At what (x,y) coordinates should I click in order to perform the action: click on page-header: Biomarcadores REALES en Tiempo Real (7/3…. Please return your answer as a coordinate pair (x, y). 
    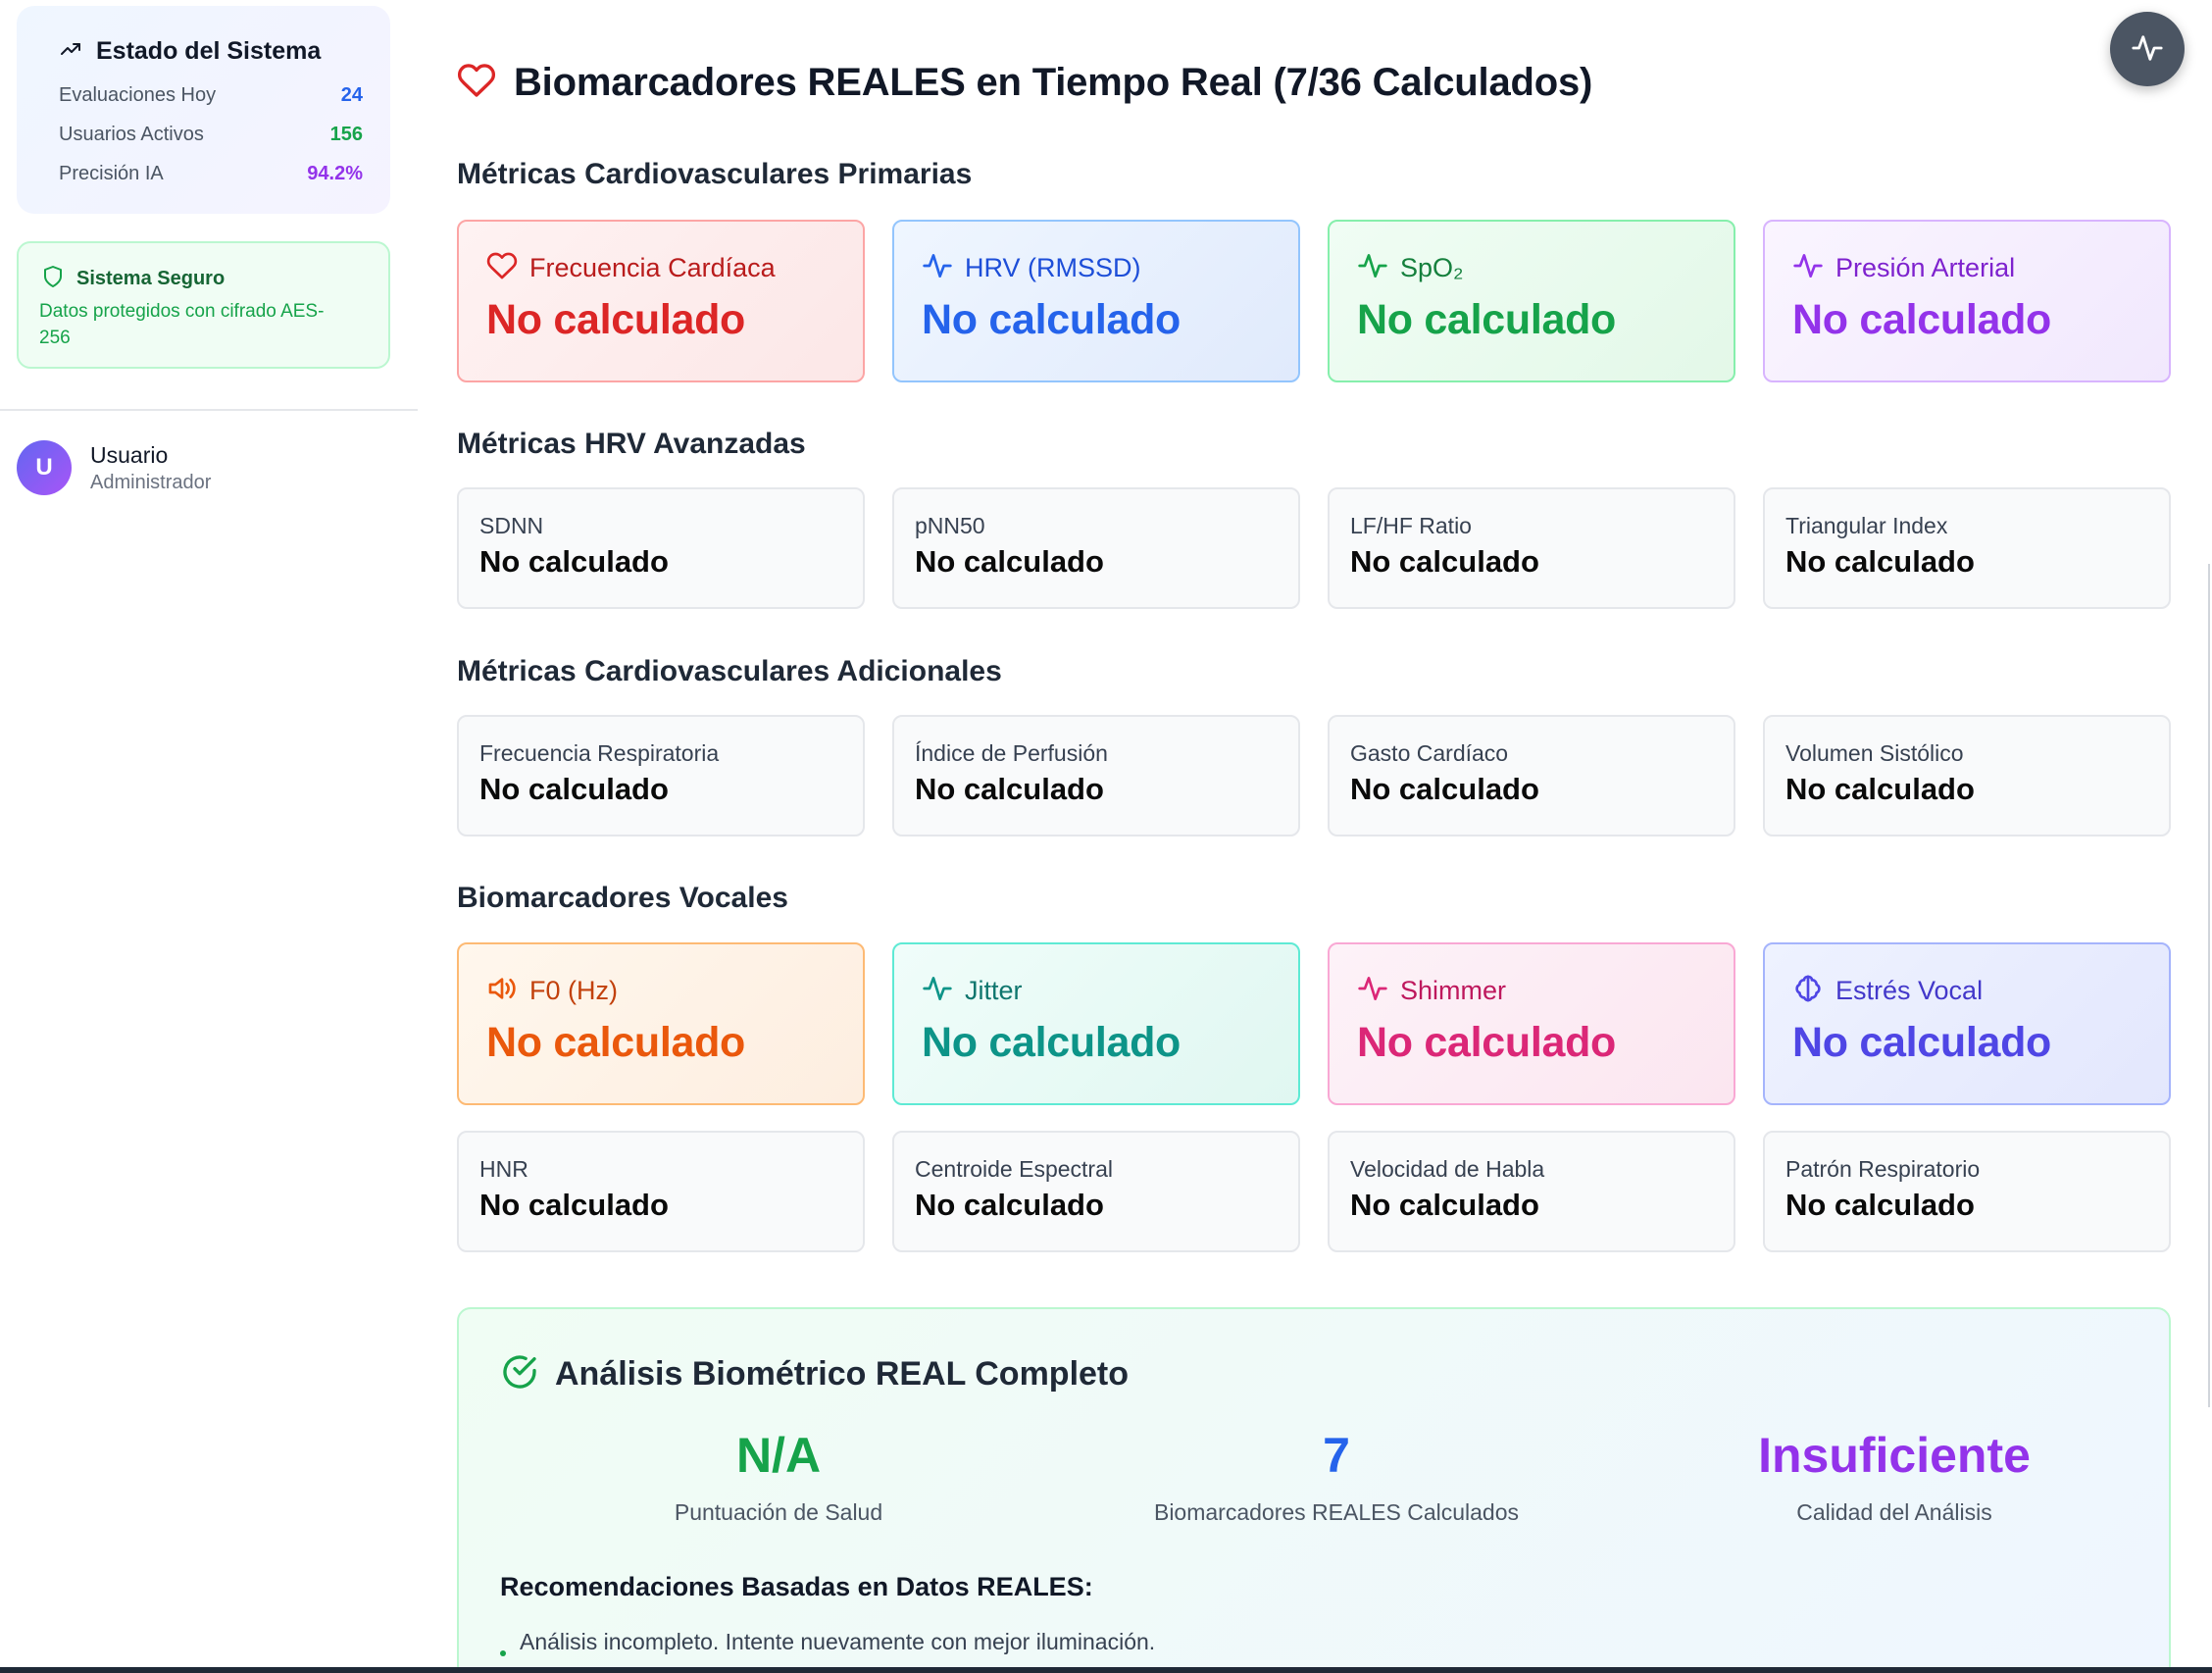
    Looking at the image, I should click on (1024, 83).